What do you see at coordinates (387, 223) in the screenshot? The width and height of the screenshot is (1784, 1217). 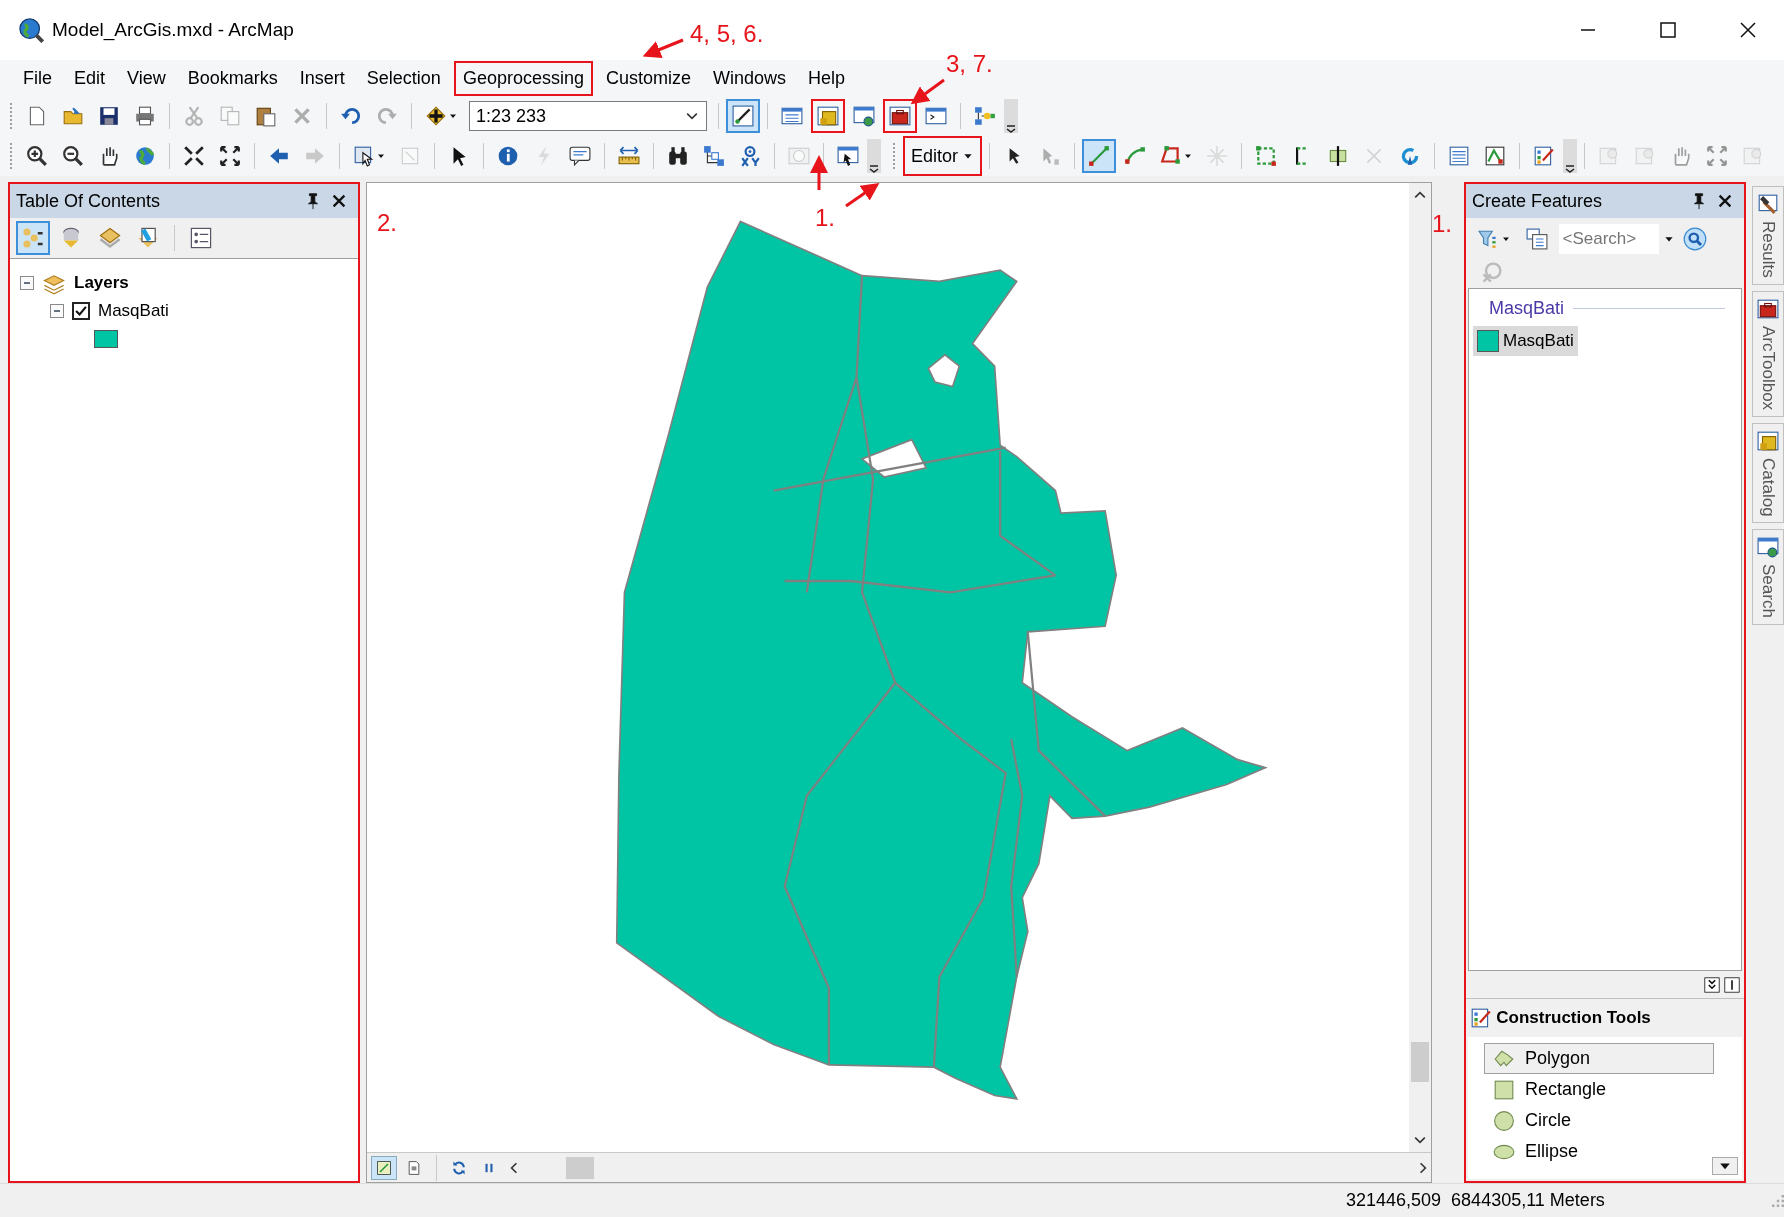 I see `annotation-label: 2.` at bounding box center [387, 223].